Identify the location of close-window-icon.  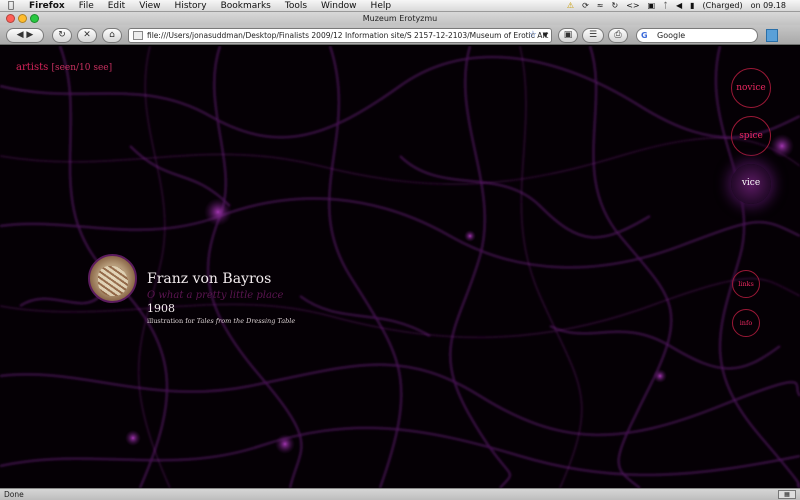
(10, 18).